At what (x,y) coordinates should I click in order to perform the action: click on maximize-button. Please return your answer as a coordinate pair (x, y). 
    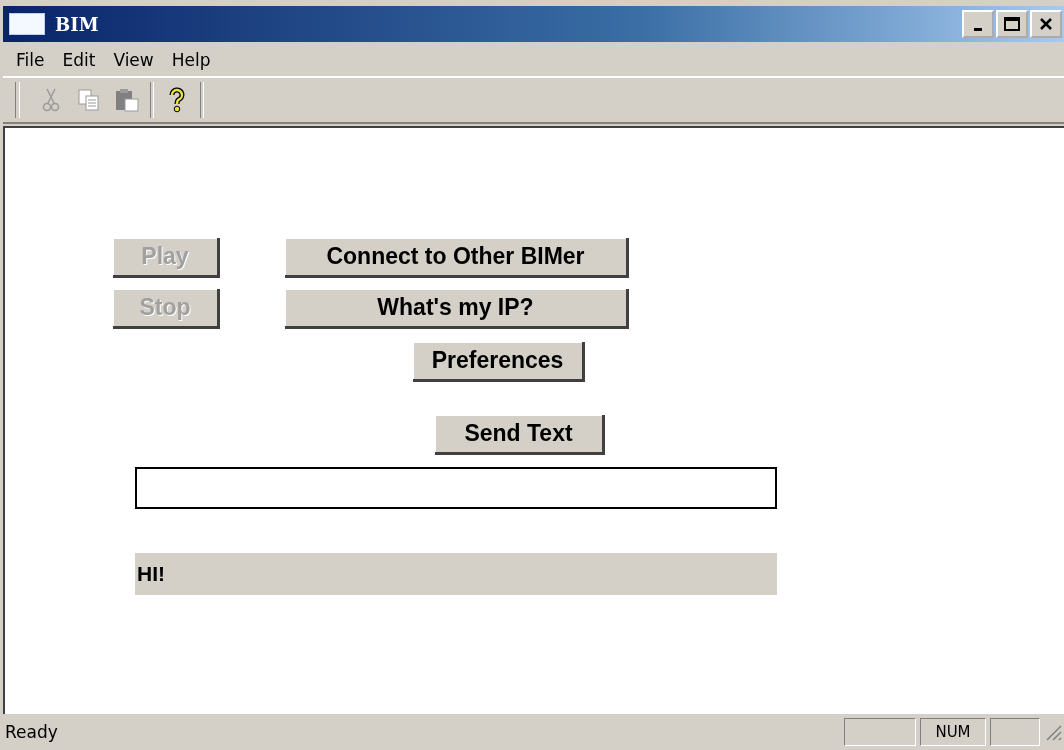
    Looking at the image, I should click on (1012, 24).